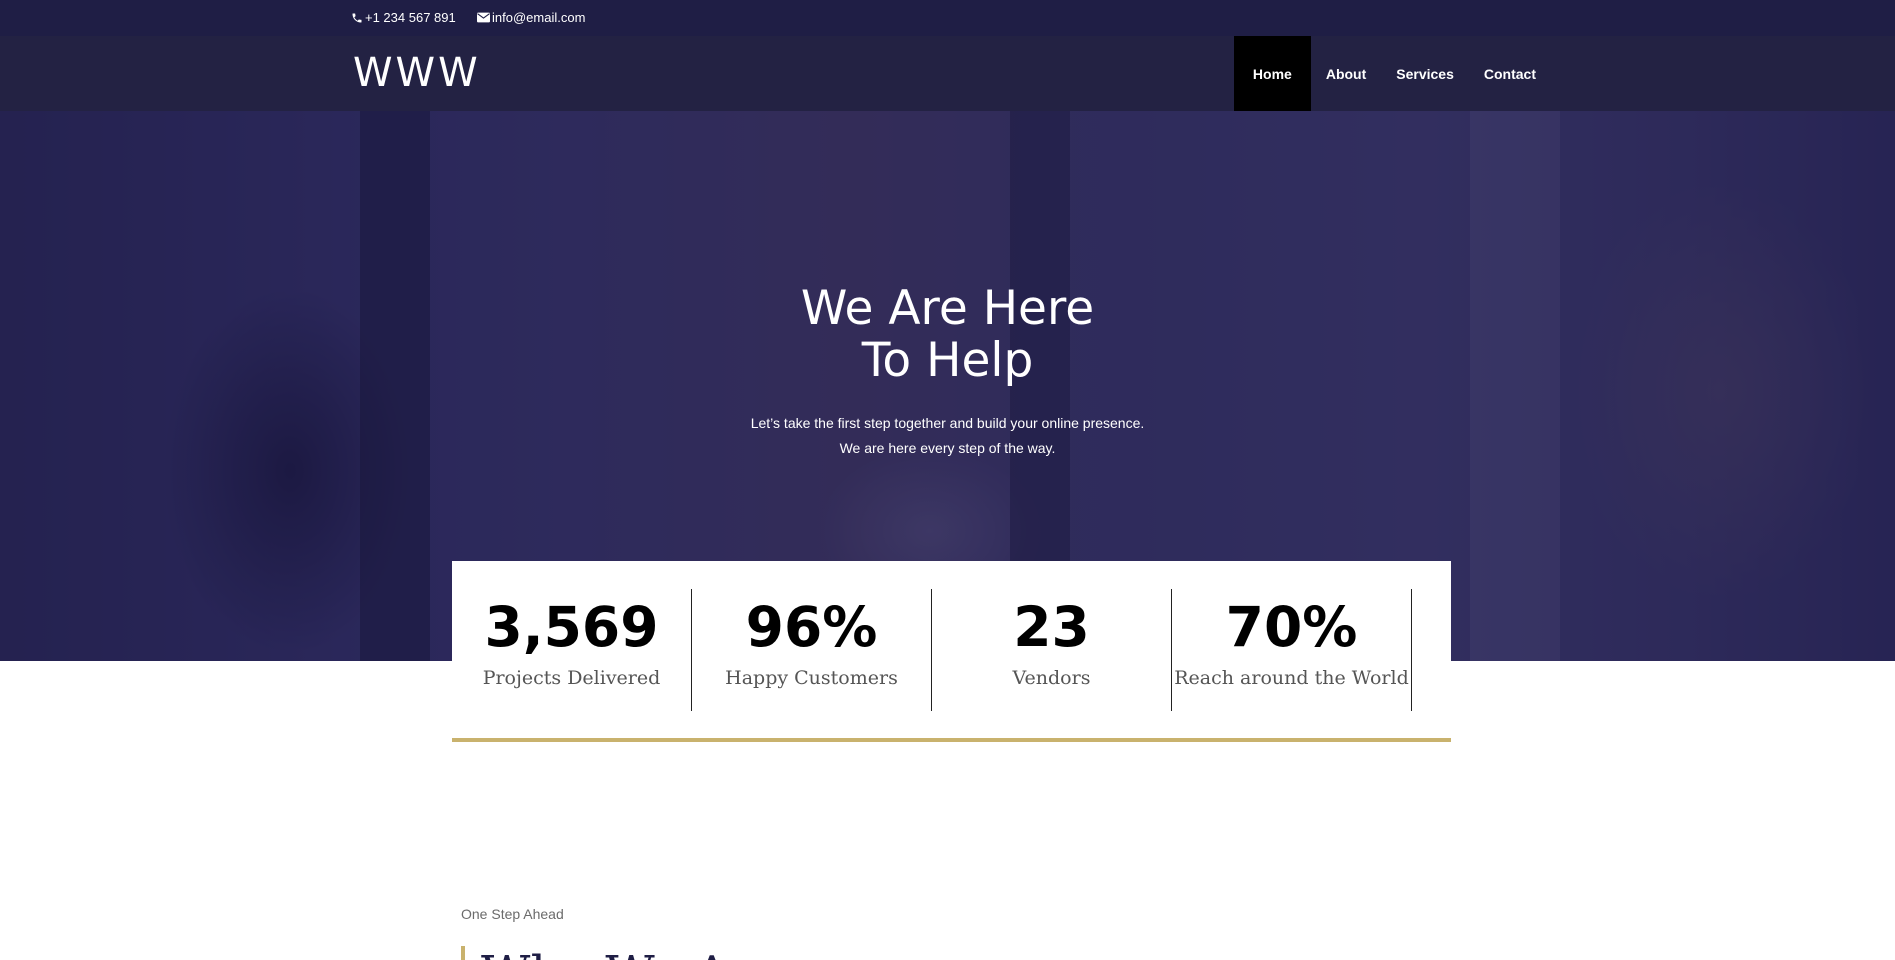  What do you see at coordinates (357, 17) in the screenshot?
I see `phone-icon` at bounding box center [357, 17].